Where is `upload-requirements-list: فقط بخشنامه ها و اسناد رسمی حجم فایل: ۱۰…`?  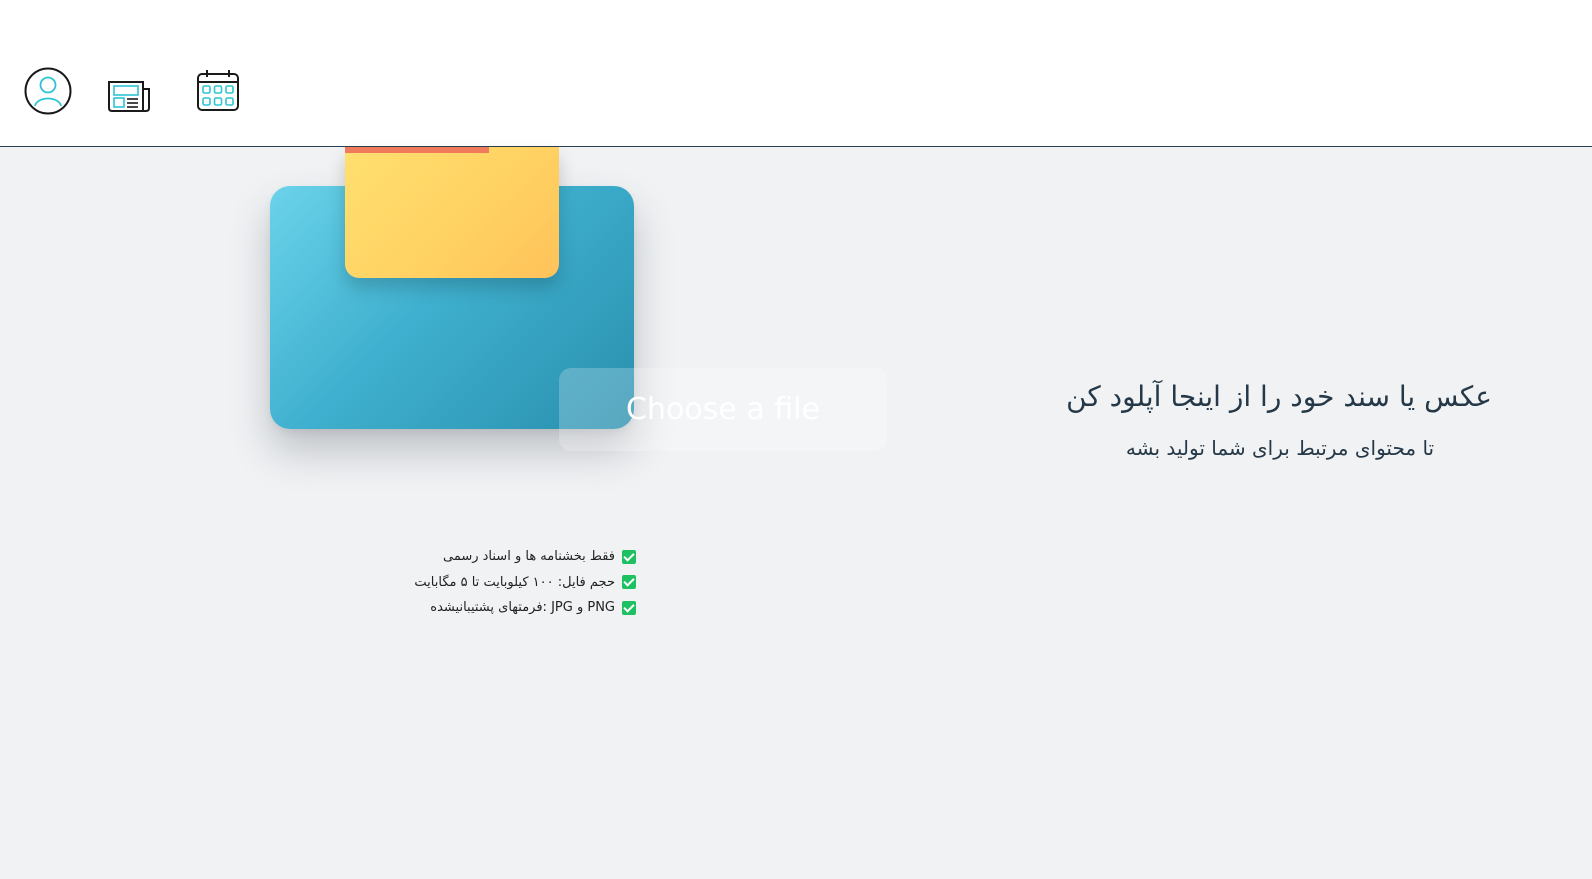 upload-requirements-list: فقط بخشنامه ها و اسناد رسمی حجم فایل: ۱۰… is located at coordinates (508, 582).